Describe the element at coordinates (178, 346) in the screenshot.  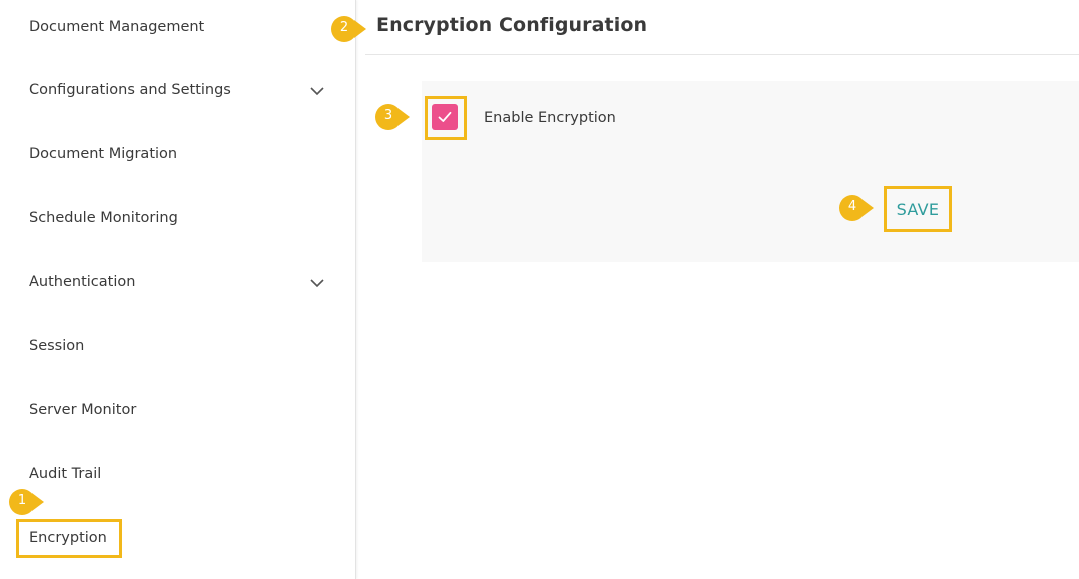
I see `sidebar-item-session: Session` at that location.